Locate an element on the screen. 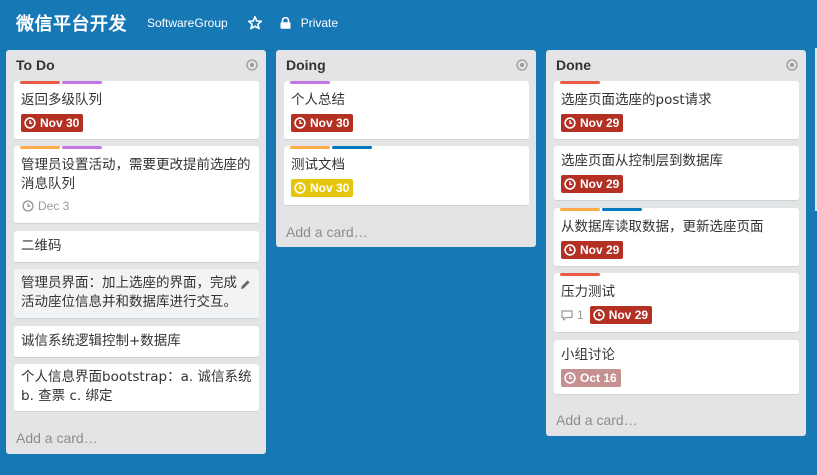 The image size is (817, 475). pencil-icon is located at coordinates (245, 284).